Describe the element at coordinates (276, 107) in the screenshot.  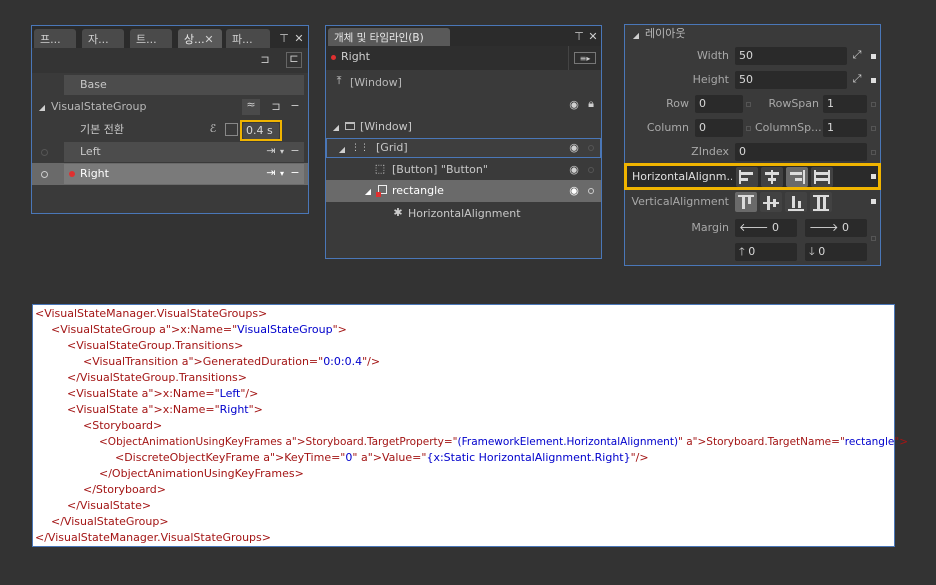
I see `add-state-icon: ⊐` at that location.